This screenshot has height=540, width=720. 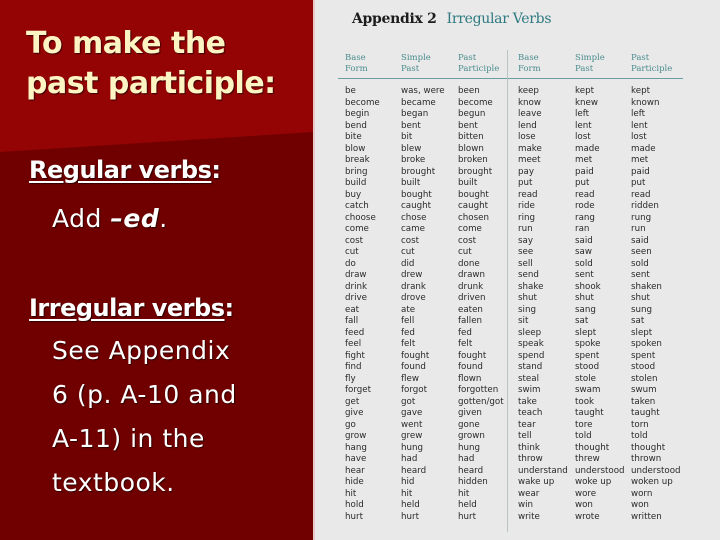 What do you see at coordinates (356, 183) in the screenshot?
I see `verb-cell: build` at bounding box center [356, 183].